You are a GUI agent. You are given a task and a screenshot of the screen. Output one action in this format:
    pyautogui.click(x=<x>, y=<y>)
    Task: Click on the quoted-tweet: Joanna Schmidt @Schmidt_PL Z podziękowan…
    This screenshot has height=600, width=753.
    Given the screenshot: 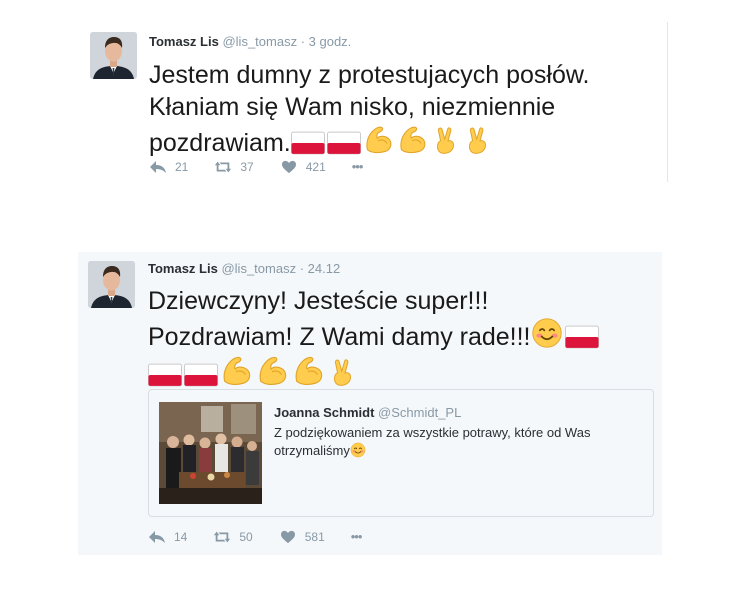 What is the action you would take?
    pyautogui.click(x=401, y=453)
    